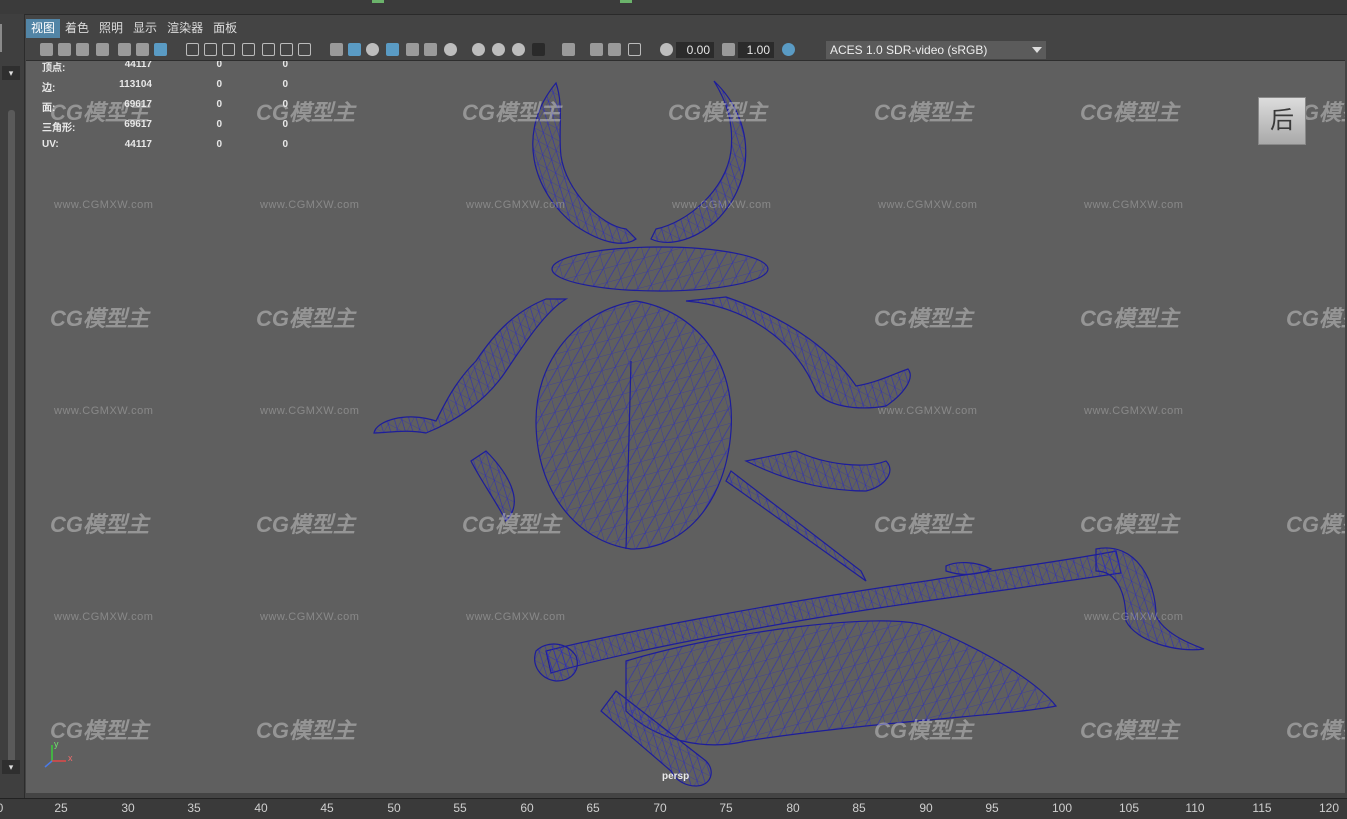 The width and height of the screenshot is (1347, 819). What do you see at coordinates (392, 49) in the screenshot?
I see `wireframe-on-shaded-icon` at bounding box center [392, 49].